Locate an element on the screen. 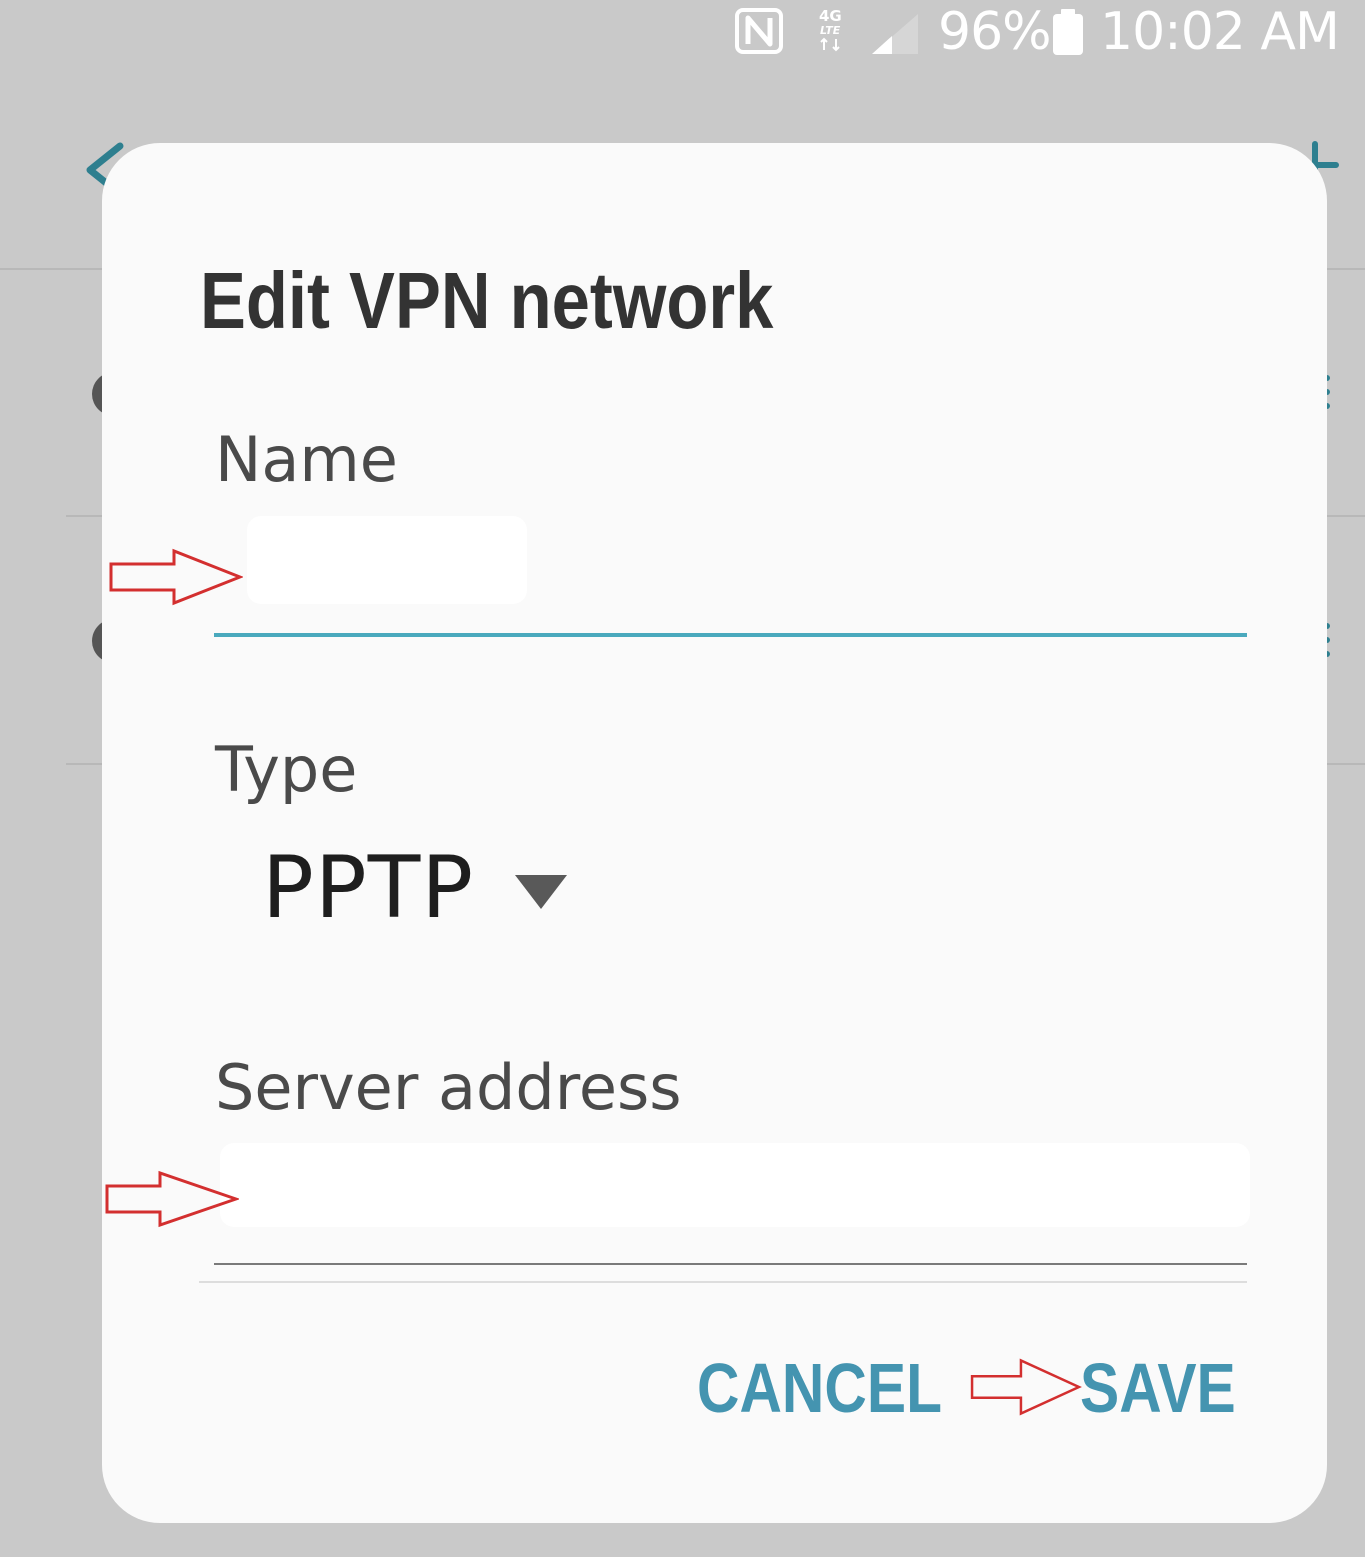  dropdown-triangle-icon is located at coordinates (541, 892).